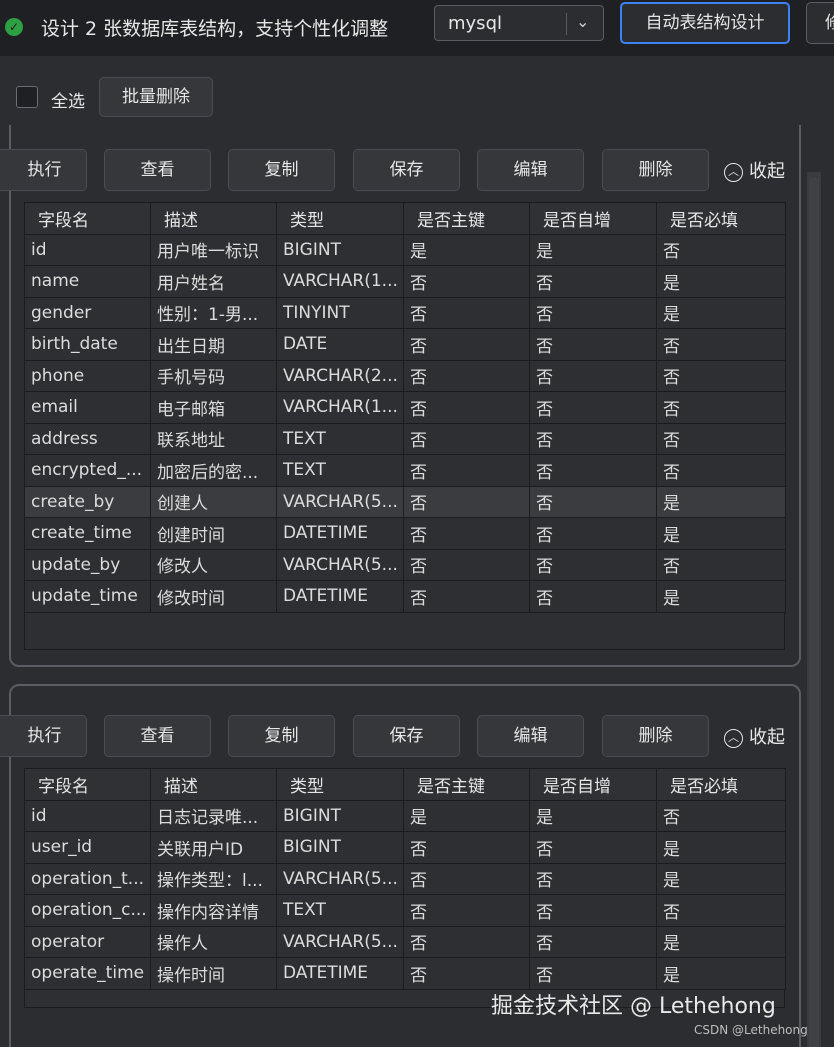 The image size is (834, 1047). Describe the element at coordinates (405, 501) in the screenshot. I see `table-row-hovered: create_by 创建人 VARCHAR(5... 否否是` at that location.